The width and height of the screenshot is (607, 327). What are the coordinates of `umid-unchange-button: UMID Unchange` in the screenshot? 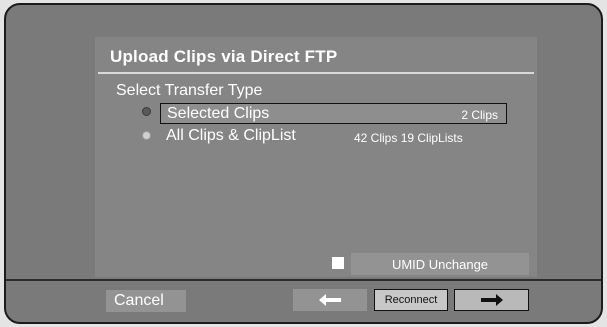 It's located at (440, 264).